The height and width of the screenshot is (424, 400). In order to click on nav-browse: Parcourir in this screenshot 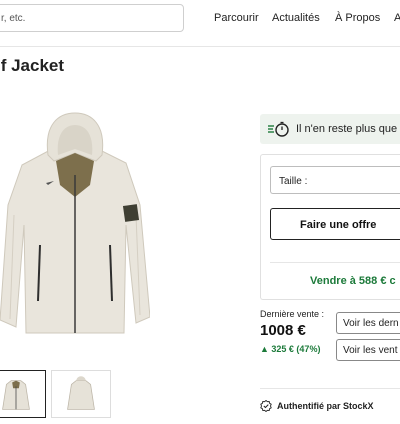, I will do `click(236, 18)`.